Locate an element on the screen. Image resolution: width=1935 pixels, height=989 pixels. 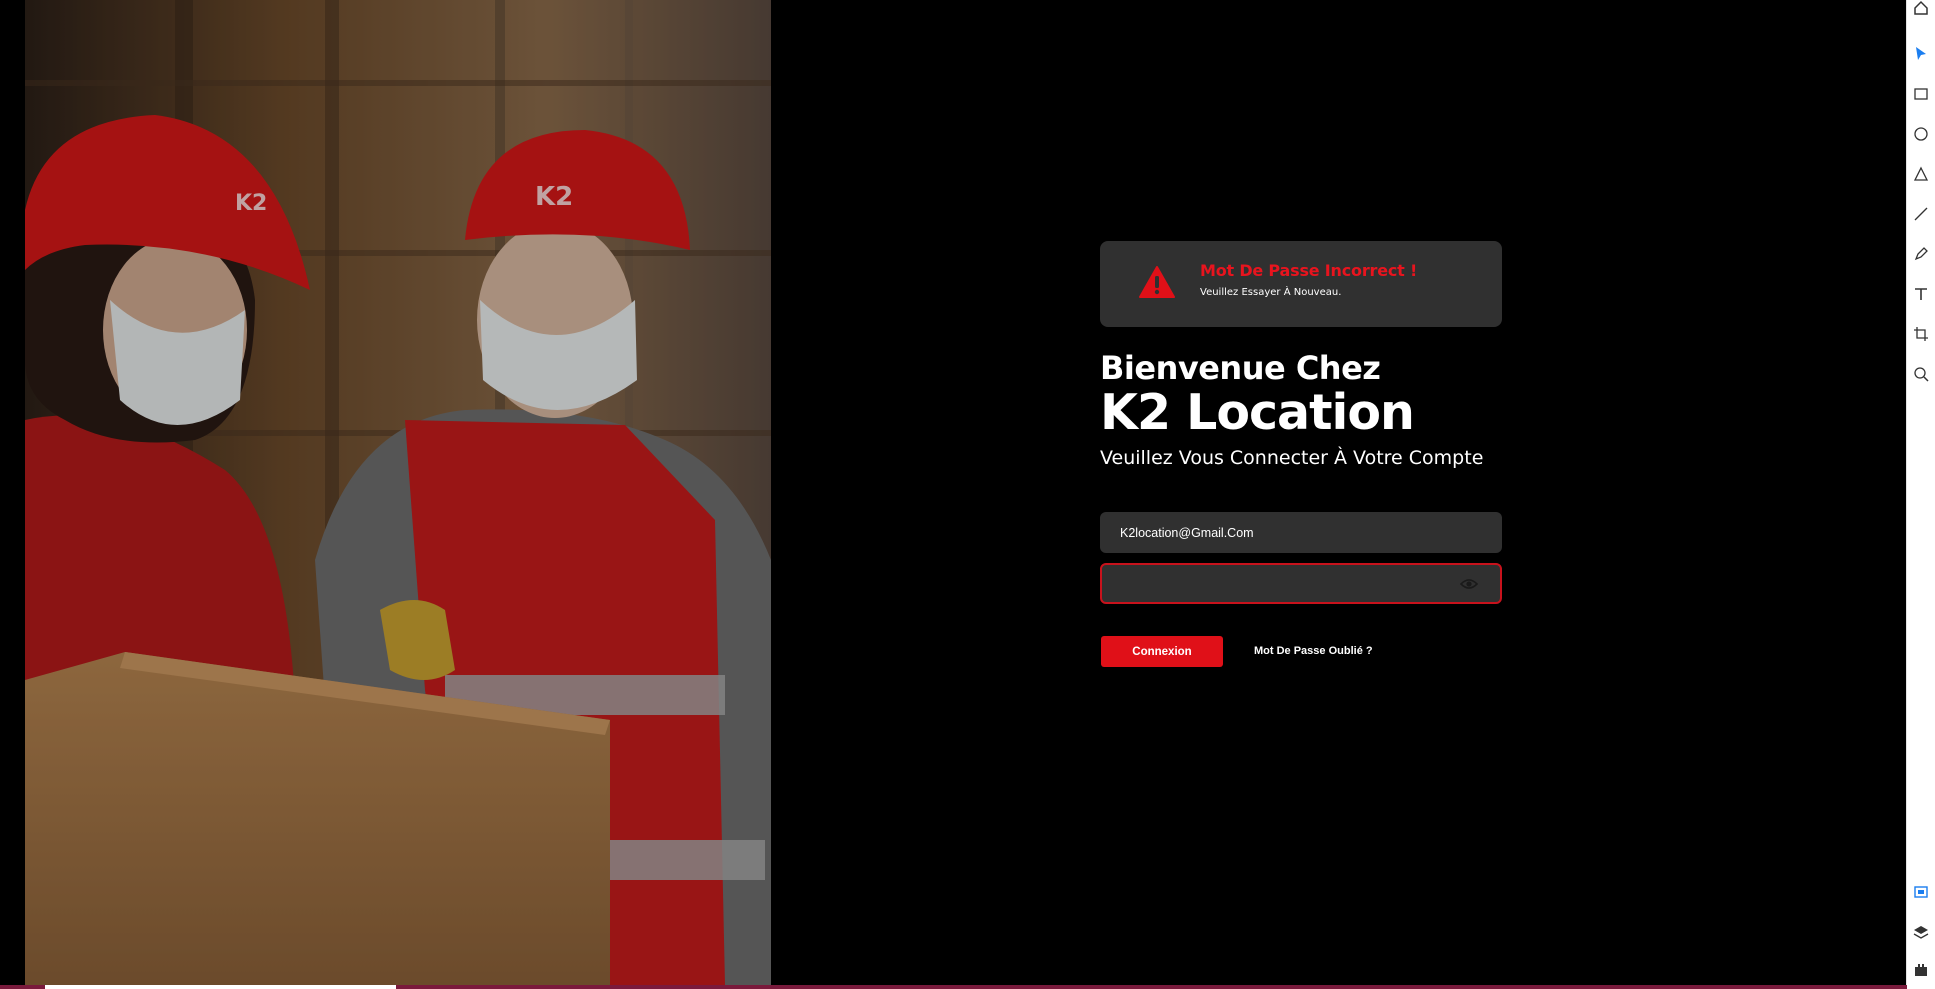
frame-icon is located at coordinates (1921, 892).